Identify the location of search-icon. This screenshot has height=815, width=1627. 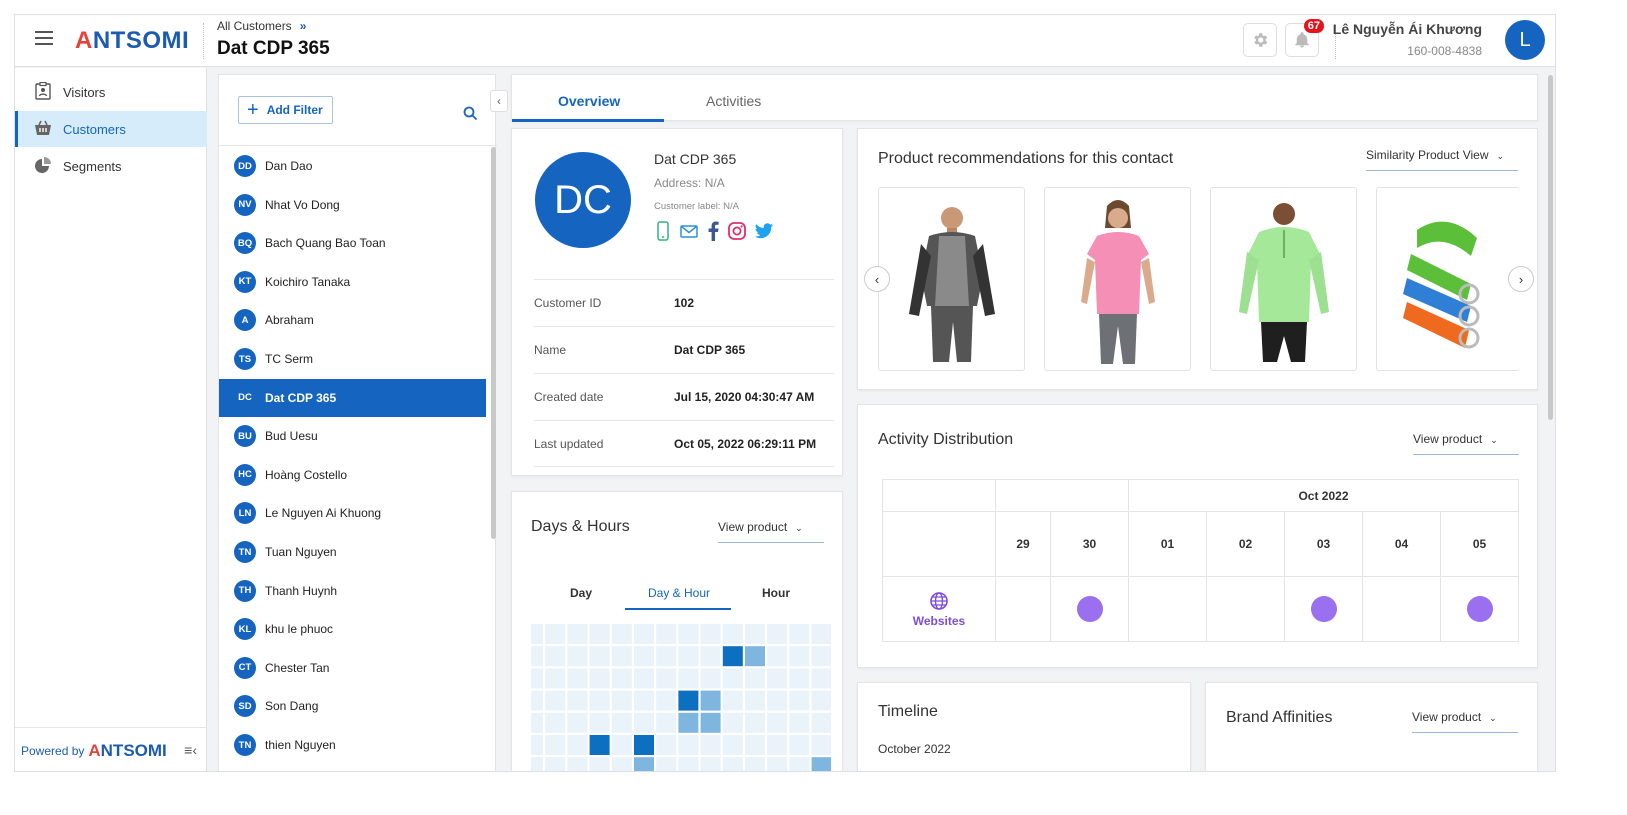
(470, 116).